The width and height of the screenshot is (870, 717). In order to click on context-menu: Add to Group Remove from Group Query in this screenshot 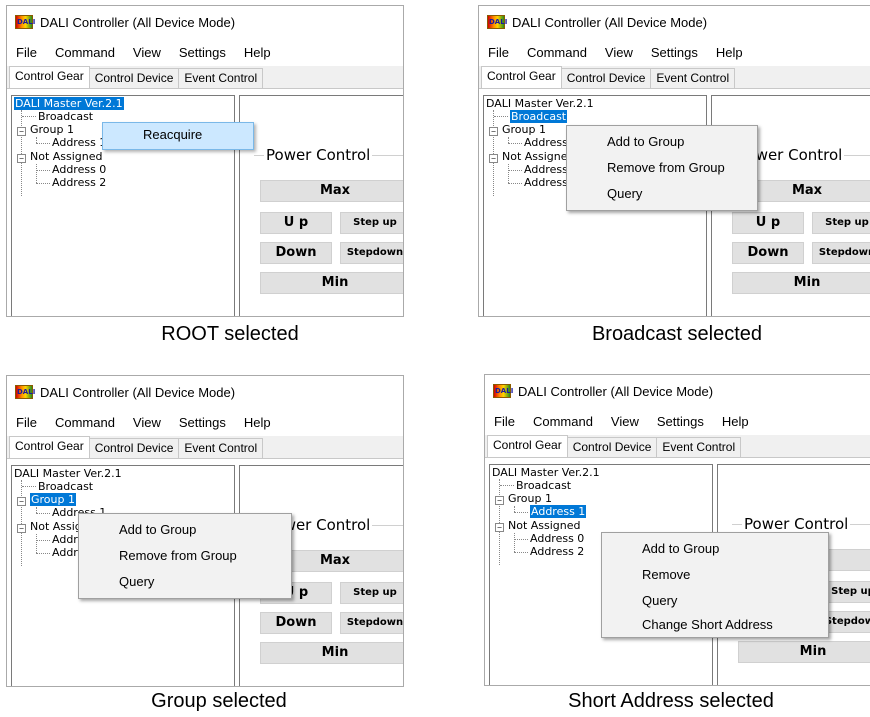, I will do `click(185, 556)`.